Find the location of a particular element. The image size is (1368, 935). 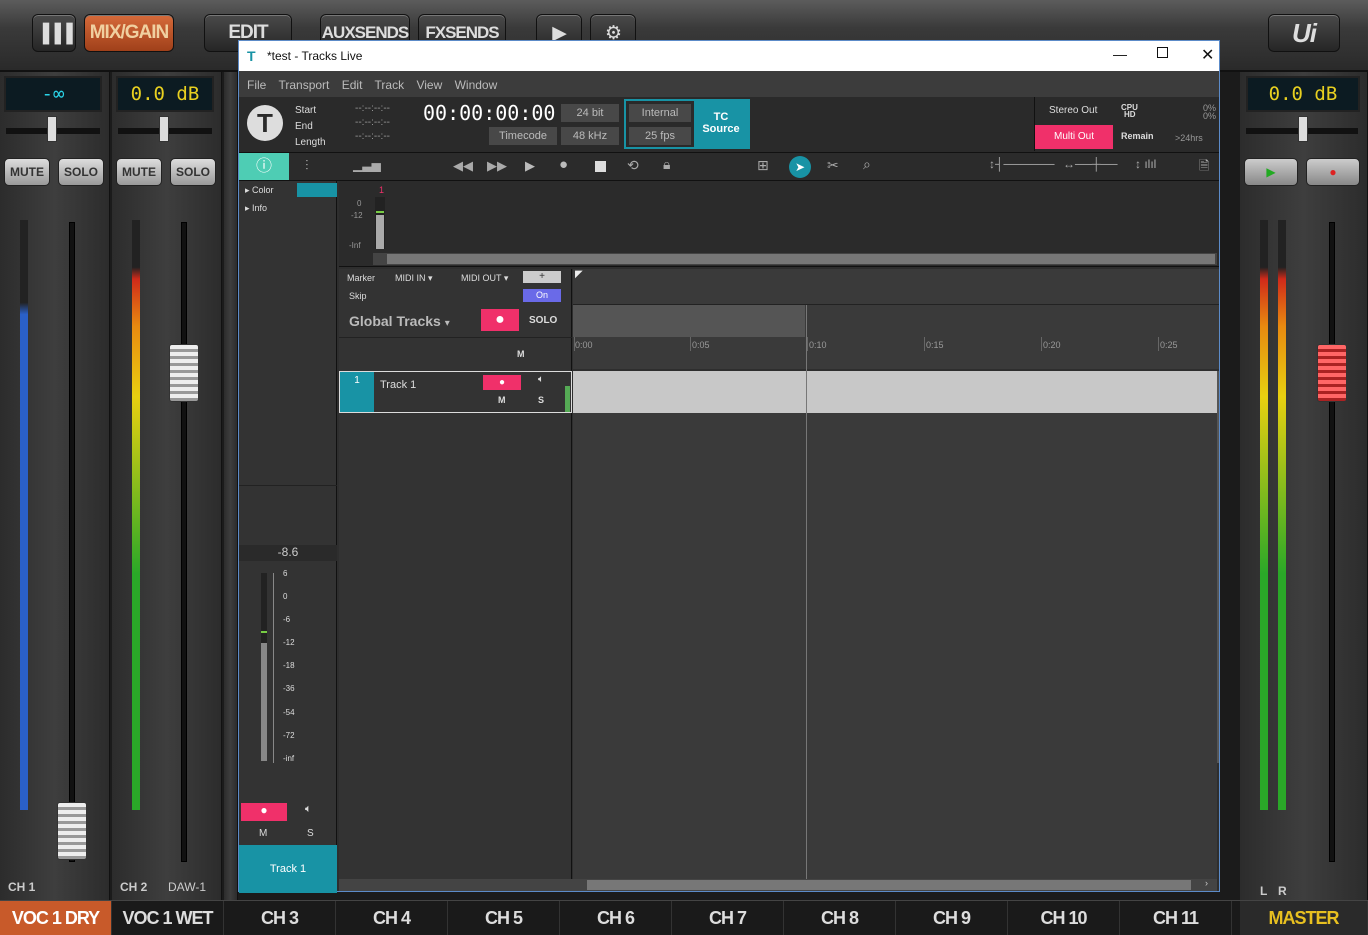

master-fader-track is located at coordinates (1332, 542).